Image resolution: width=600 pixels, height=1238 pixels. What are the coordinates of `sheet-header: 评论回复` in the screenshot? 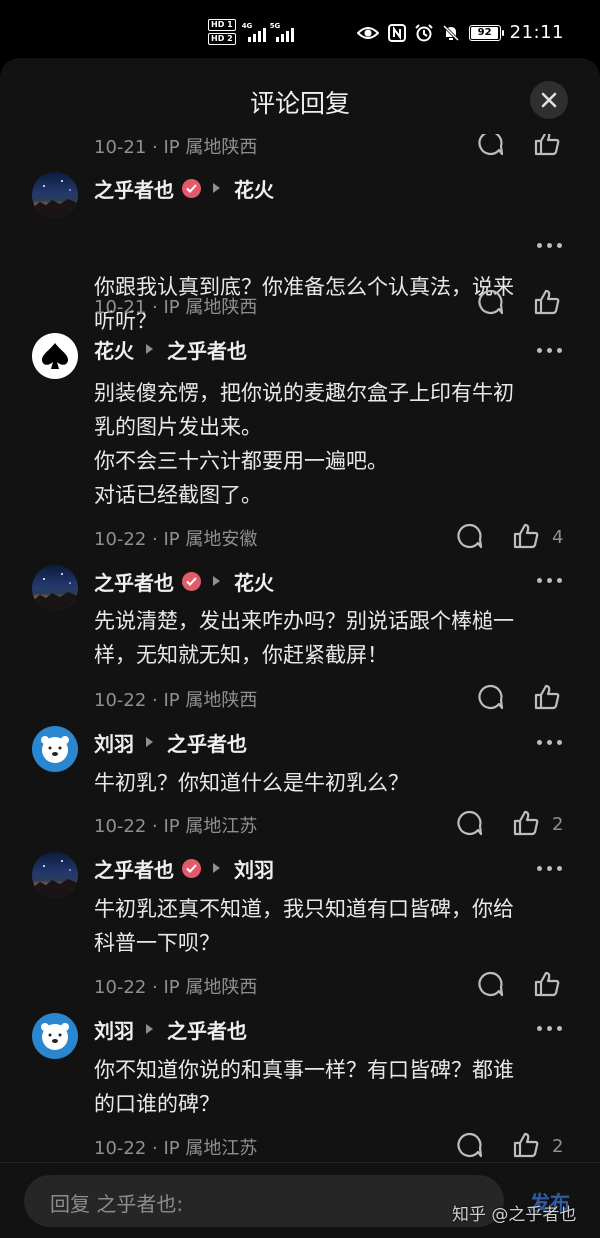 It's located at (300, 96).